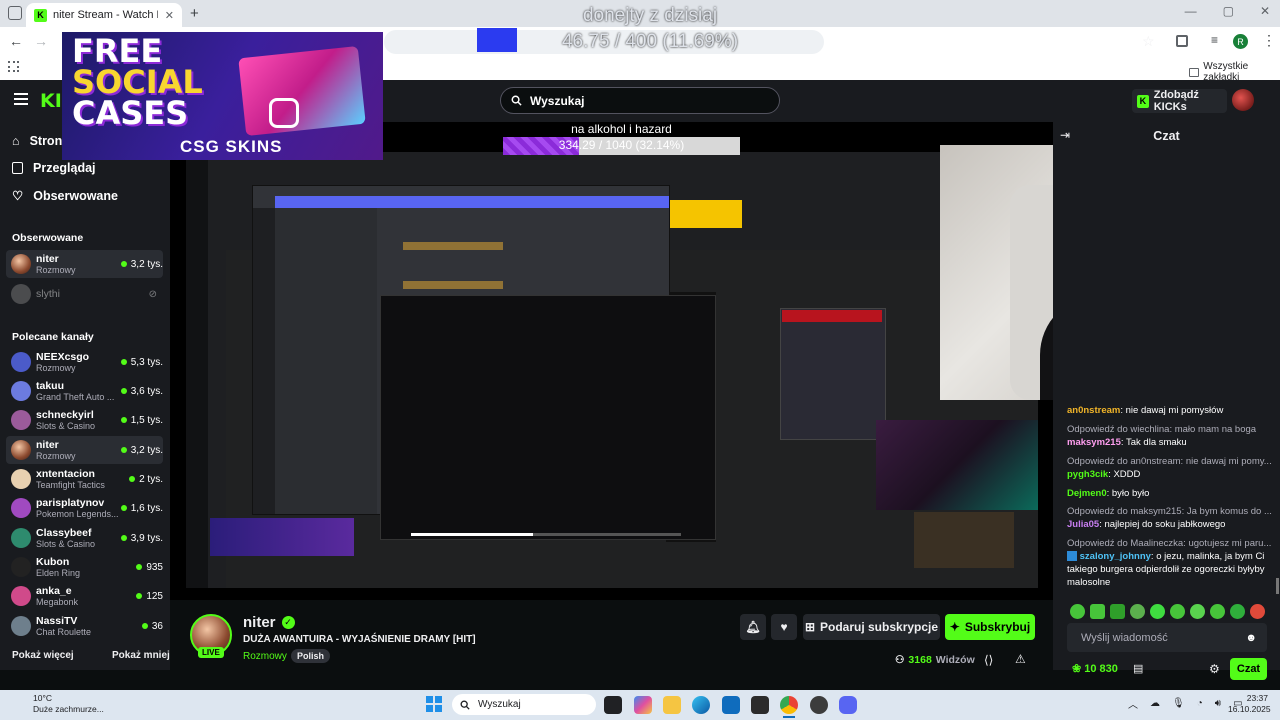 The width and height of the screenshot is (1280, 720). Describe the element at coordinates (65, 196) in the screenshot. I see `nav-following: ♡ Obserwowane` at that location.